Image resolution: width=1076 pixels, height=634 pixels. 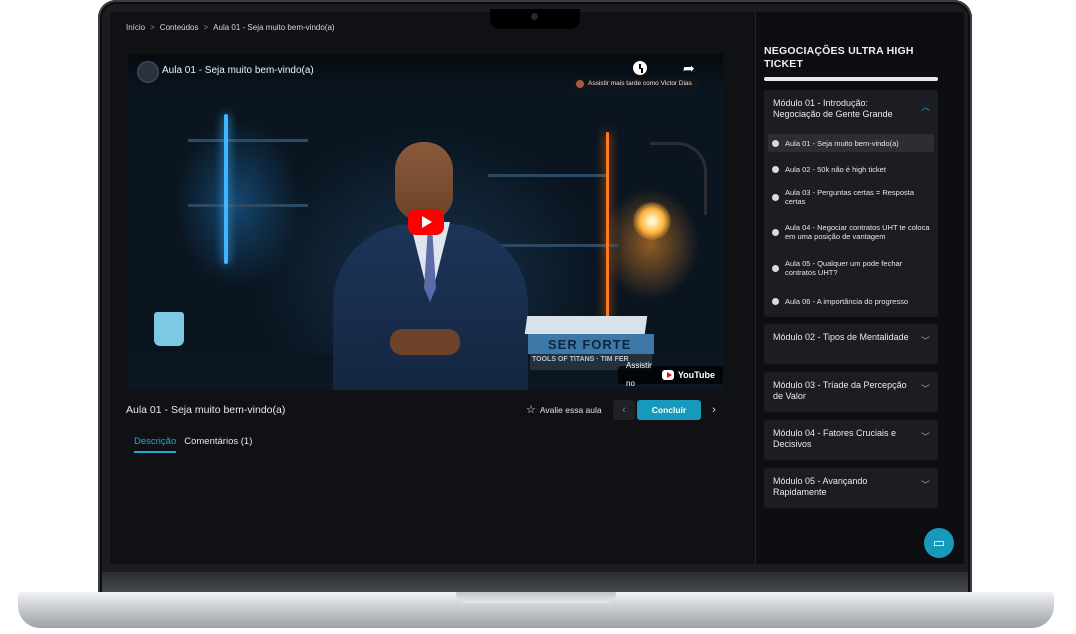 I want to click on previous-lesson-button: ‹, so click(x=624, y=410).